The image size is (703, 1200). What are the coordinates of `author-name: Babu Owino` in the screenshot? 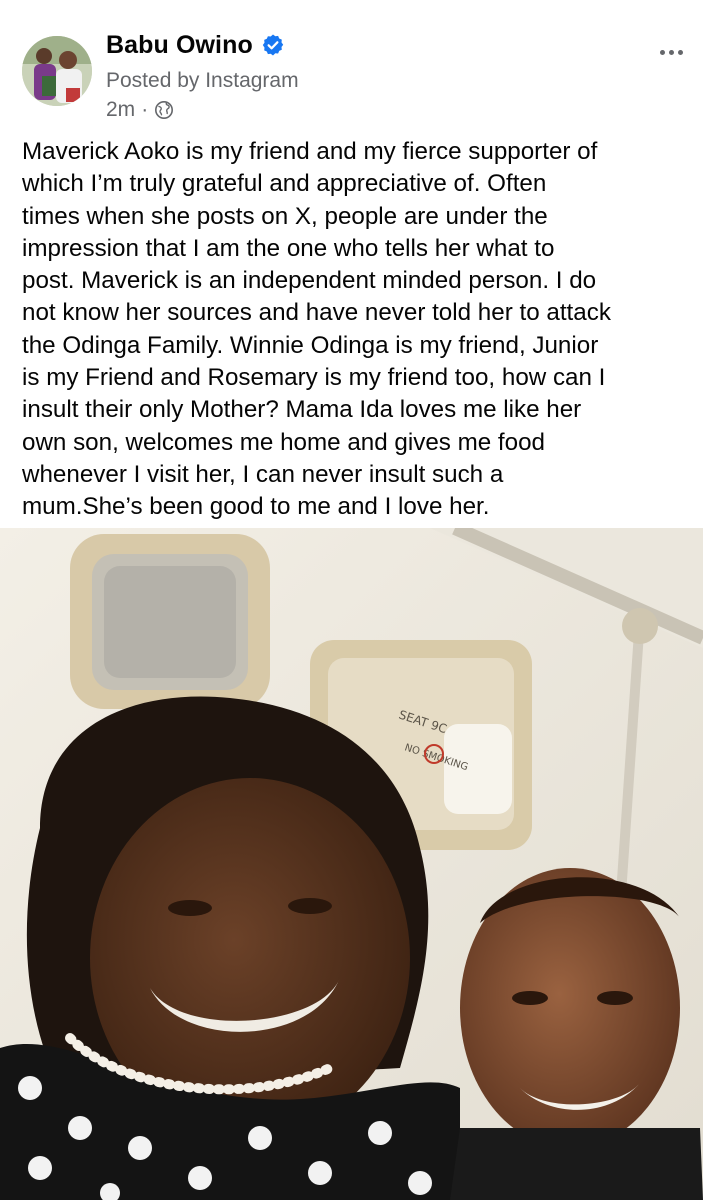 It's located at (179, 45).